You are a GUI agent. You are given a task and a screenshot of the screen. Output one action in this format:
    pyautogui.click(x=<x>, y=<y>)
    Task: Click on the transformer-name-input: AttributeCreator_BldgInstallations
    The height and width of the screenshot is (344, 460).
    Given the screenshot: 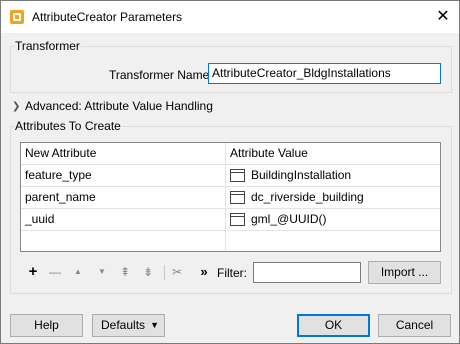 What is the action you would take?
    pyautogui.click(x=324, y=73)
    